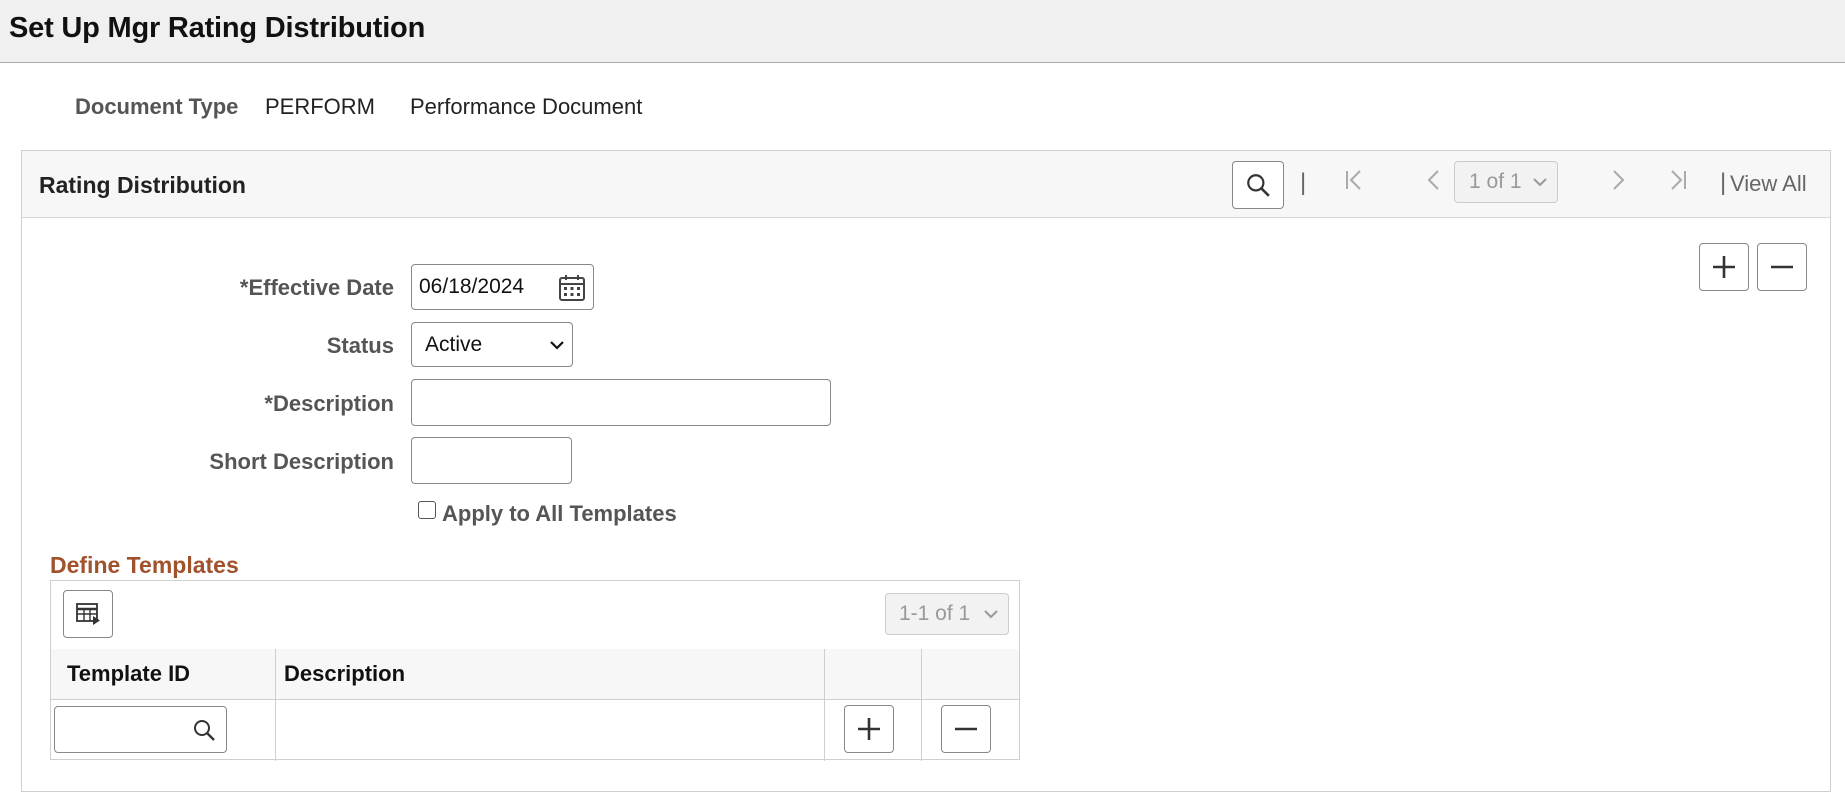 Image resolution: width=1845 pixels, height=792 pixels. I want to click on grid-header-row, so click(535, 674).